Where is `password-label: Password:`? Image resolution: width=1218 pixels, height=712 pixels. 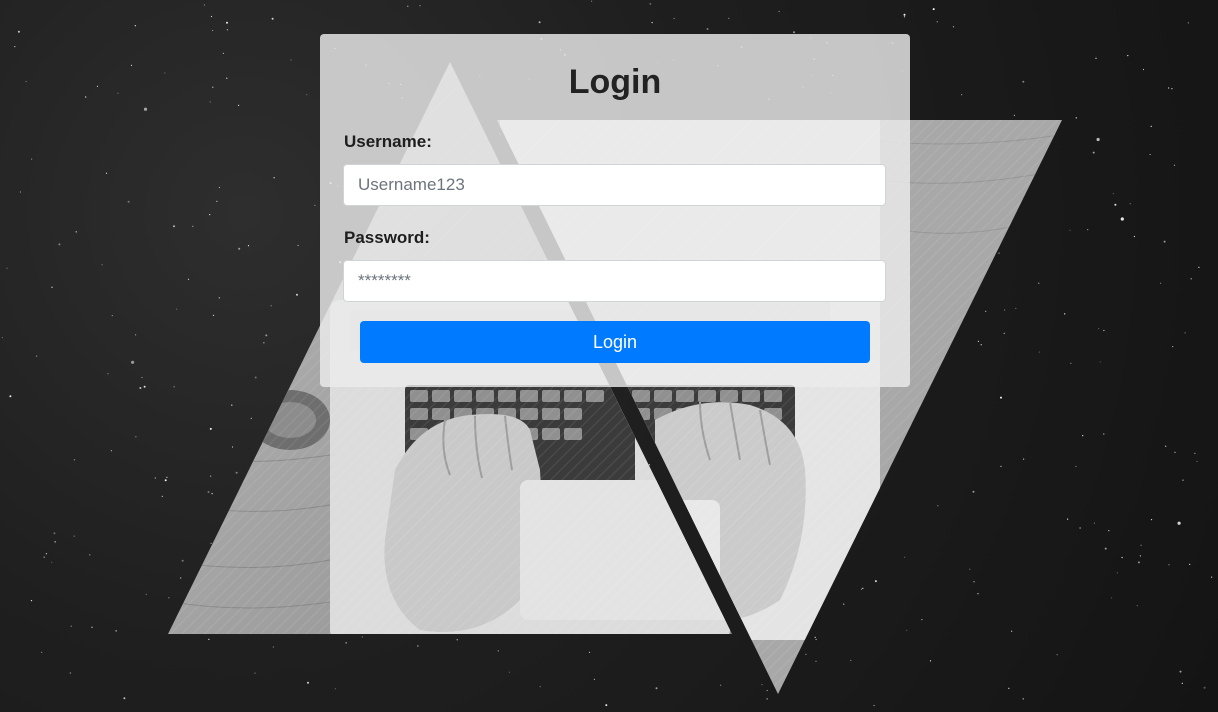 password-label: Password: is located at coordinates (387, 237).